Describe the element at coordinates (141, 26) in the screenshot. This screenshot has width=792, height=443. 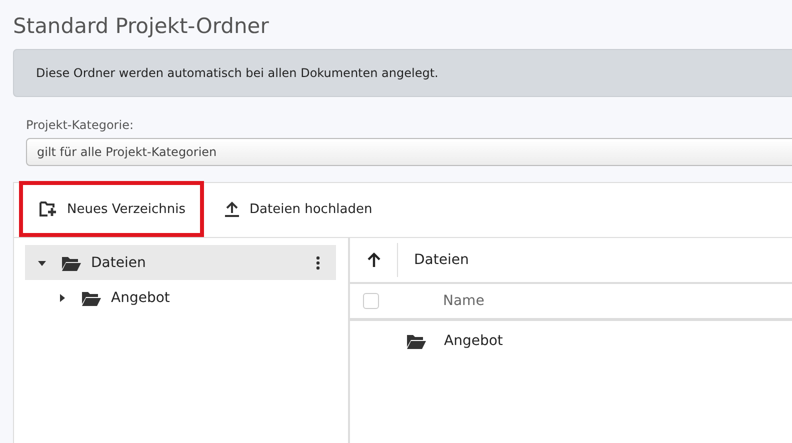
I see `page-title: Standard Projekt-Ordner` at that location.